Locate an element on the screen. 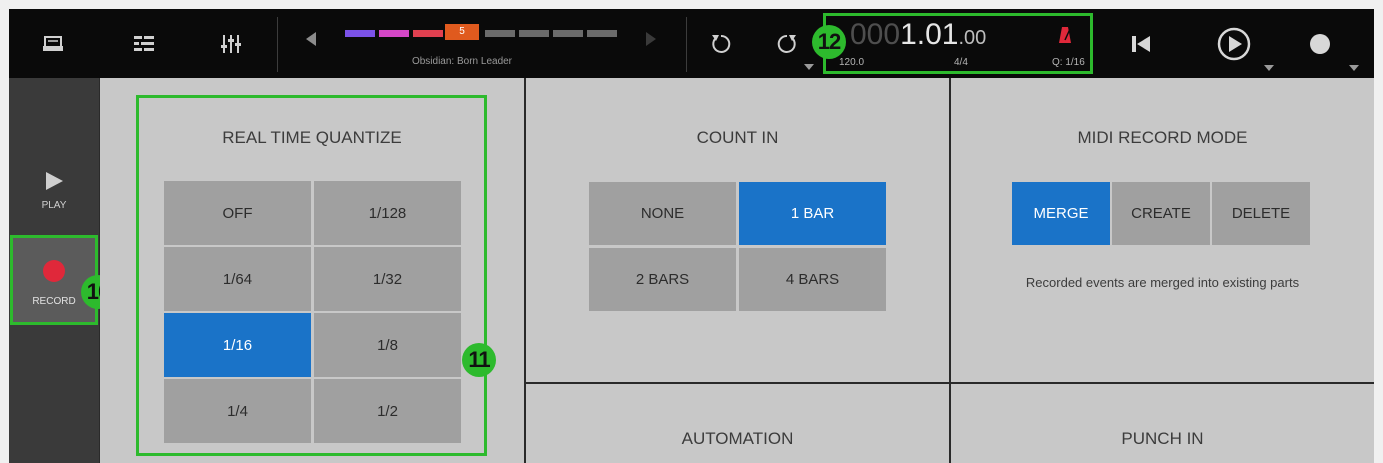  record-dropdown-caret-icon is located at coordinates (1354, 68).